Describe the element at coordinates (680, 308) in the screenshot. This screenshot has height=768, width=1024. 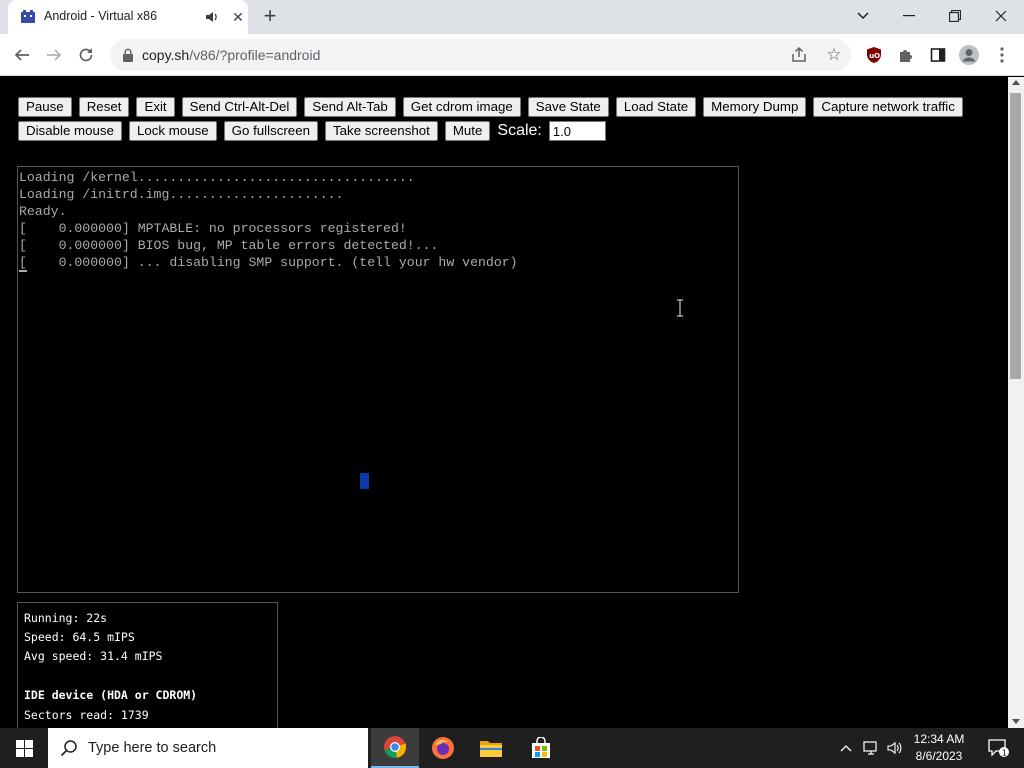
I see `ibeam-cursor-icon` at that location.